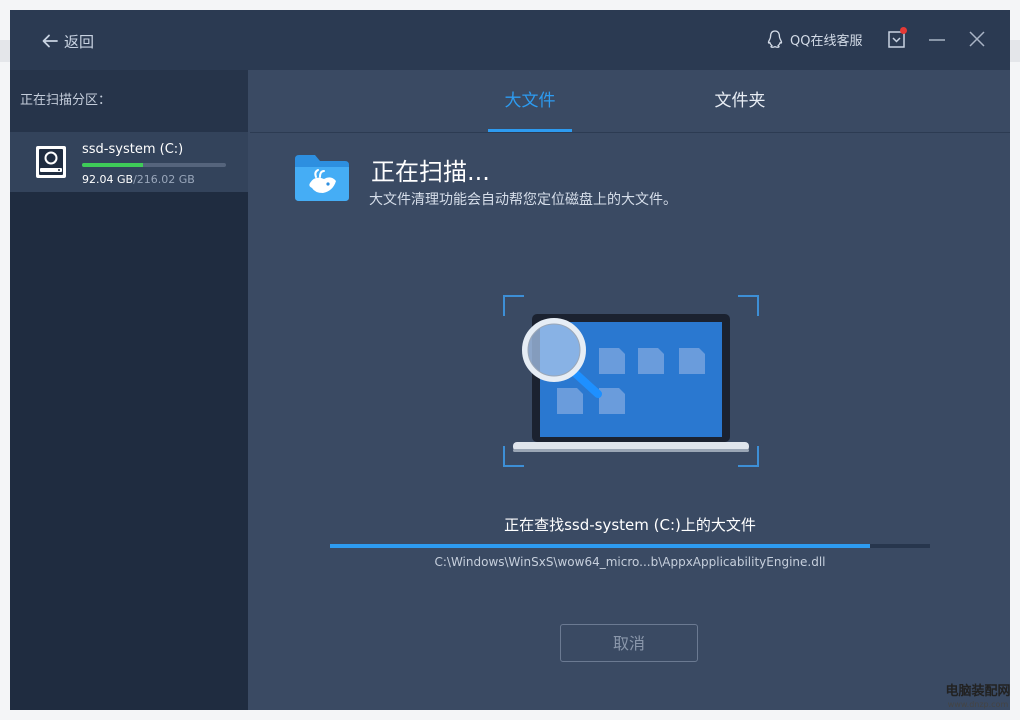  Describe the element at coordinates (631, 381) in the screenshot. I see `laptop-scan-illustration` at that location.